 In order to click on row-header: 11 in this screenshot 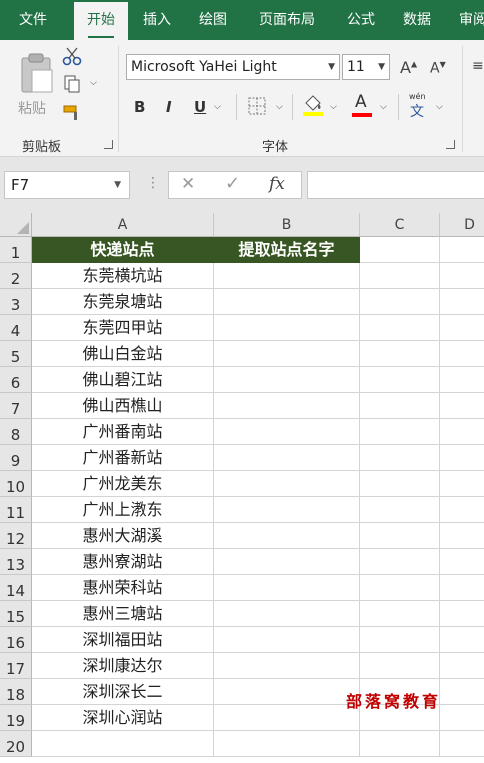, I will do `click(16, 510)`.